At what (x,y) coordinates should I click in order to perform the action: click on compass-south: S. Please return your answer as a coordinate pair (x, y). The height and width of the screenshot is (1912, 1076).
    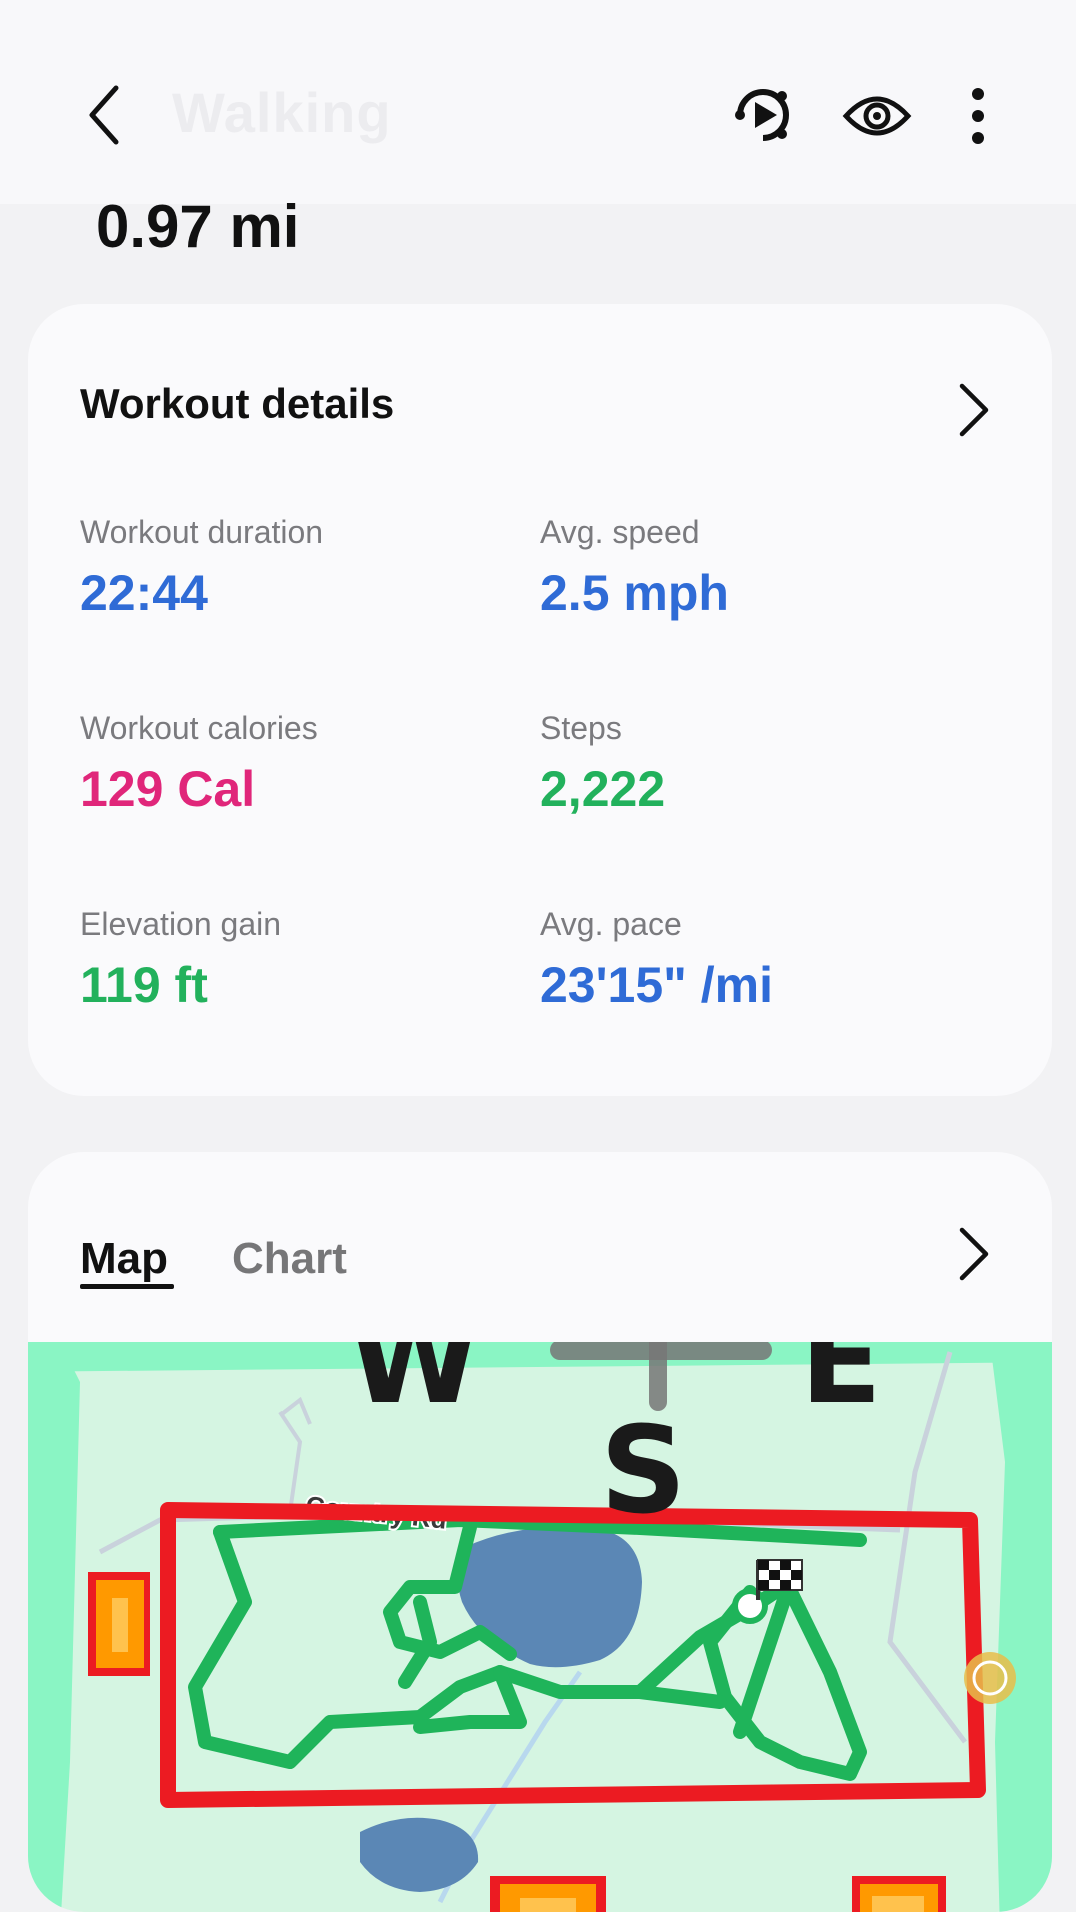
    Looking at the image, I should click on (643, 1471).